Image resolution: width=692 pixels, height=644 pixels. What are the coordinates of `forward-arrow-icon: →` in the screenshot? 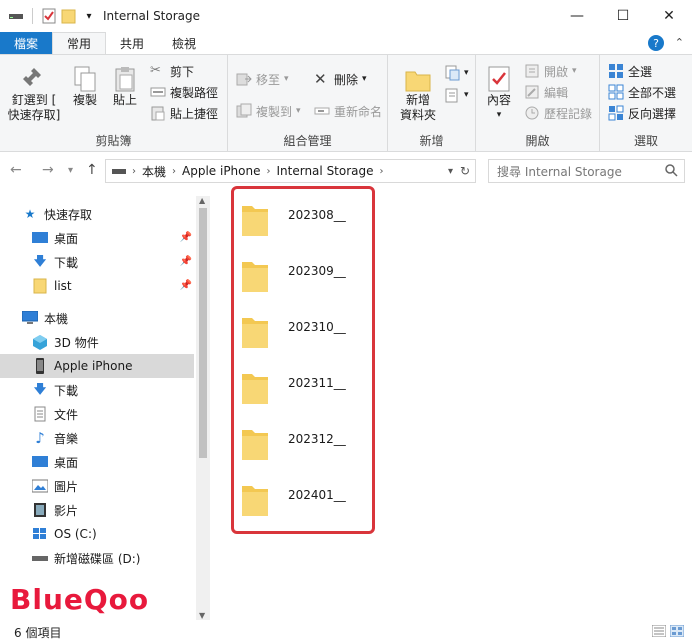 It's located at (48, 170).